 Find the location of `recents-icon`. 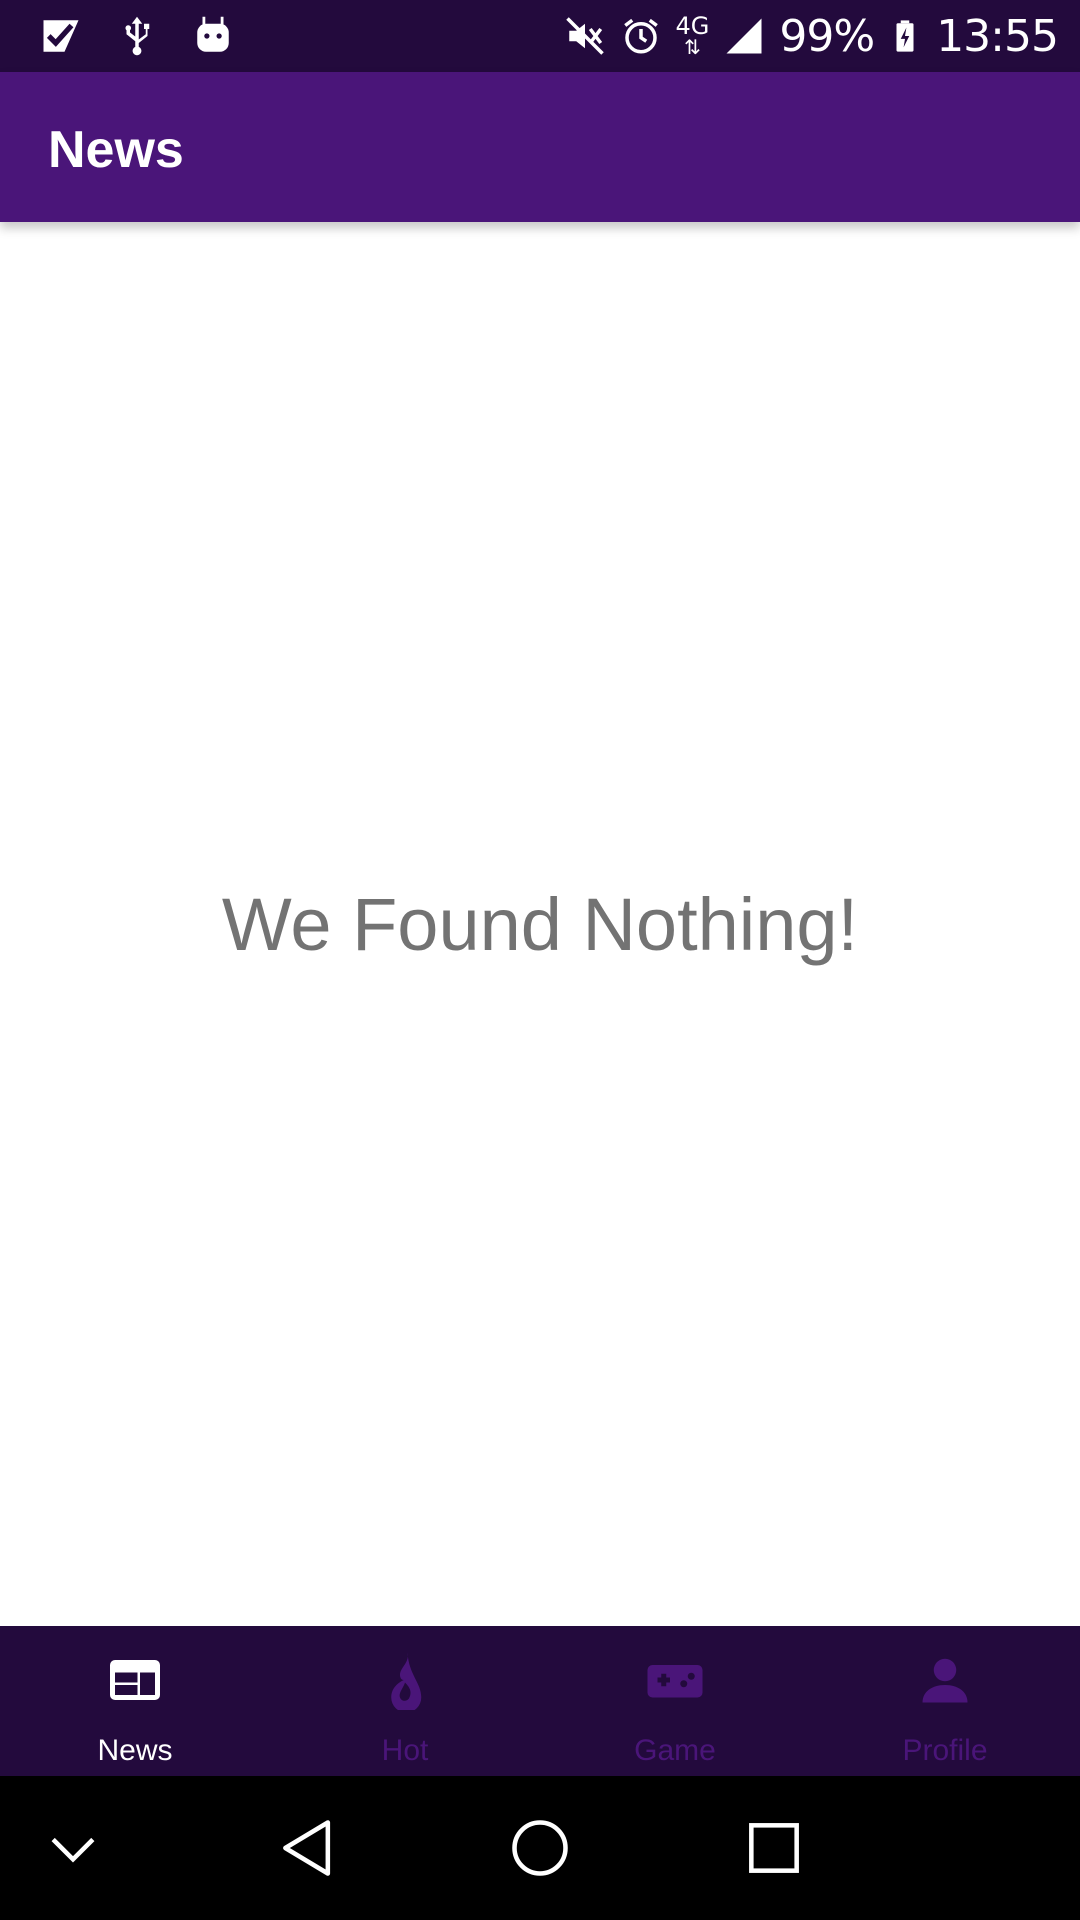

recents-icon is located at coordinates (774, 1848).